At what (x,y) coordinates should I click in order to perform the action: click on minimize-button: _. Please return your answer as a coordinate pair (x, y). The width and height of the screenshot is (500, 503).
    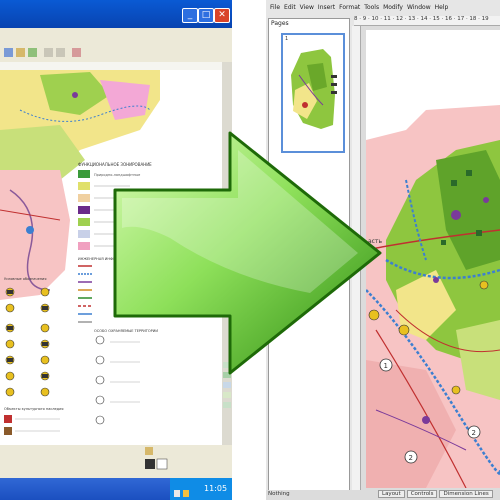
    Looking at the image, I should click on (190, 15).